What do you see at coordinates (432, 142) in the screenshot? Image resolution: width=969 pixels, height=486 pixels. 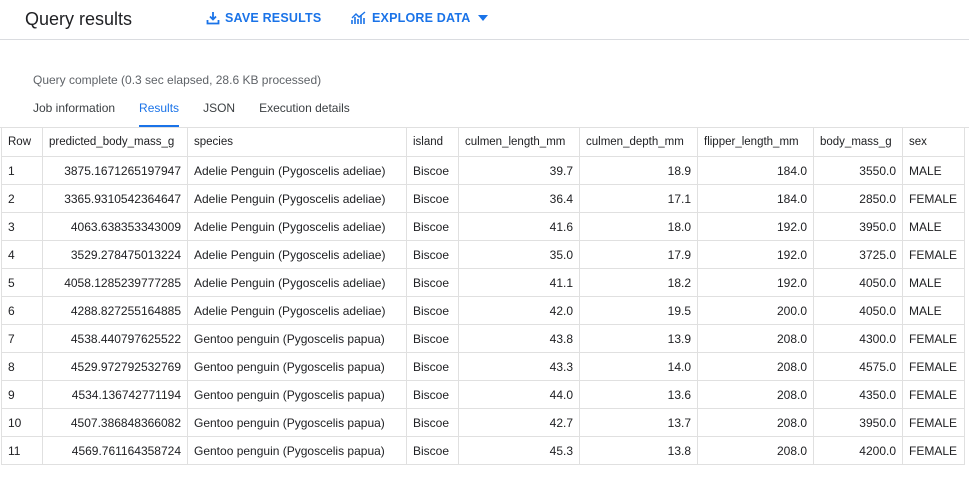 I see `column-header-island: island` at bounding box center [432, 142].